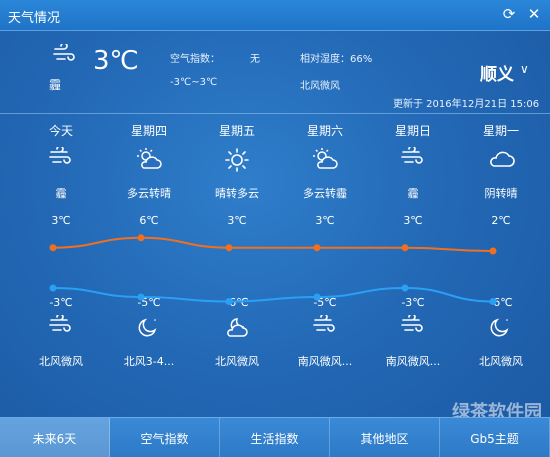  What do you see at coordinates (275, 113) in the screenshot?
I see `divider` at bounding box center [275, 113].